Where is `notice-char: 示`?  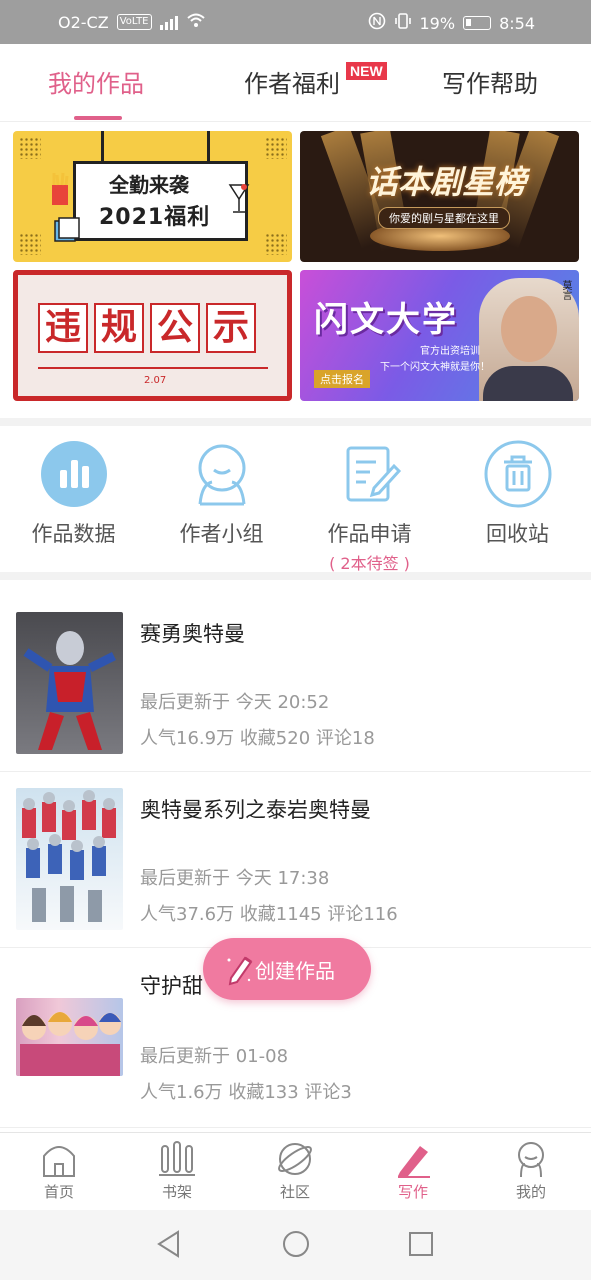
notice-char: 示 is located at coordinates (231, 328).